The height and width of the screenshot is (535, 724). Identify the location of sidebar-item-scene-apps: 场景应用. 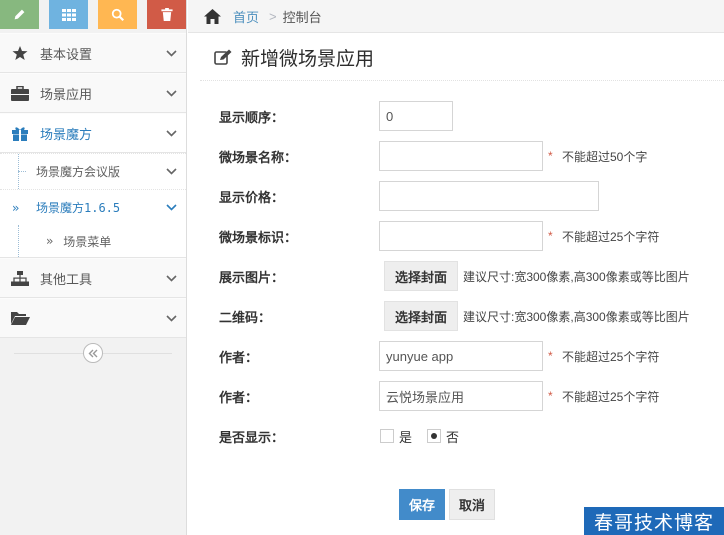
(93, 93).